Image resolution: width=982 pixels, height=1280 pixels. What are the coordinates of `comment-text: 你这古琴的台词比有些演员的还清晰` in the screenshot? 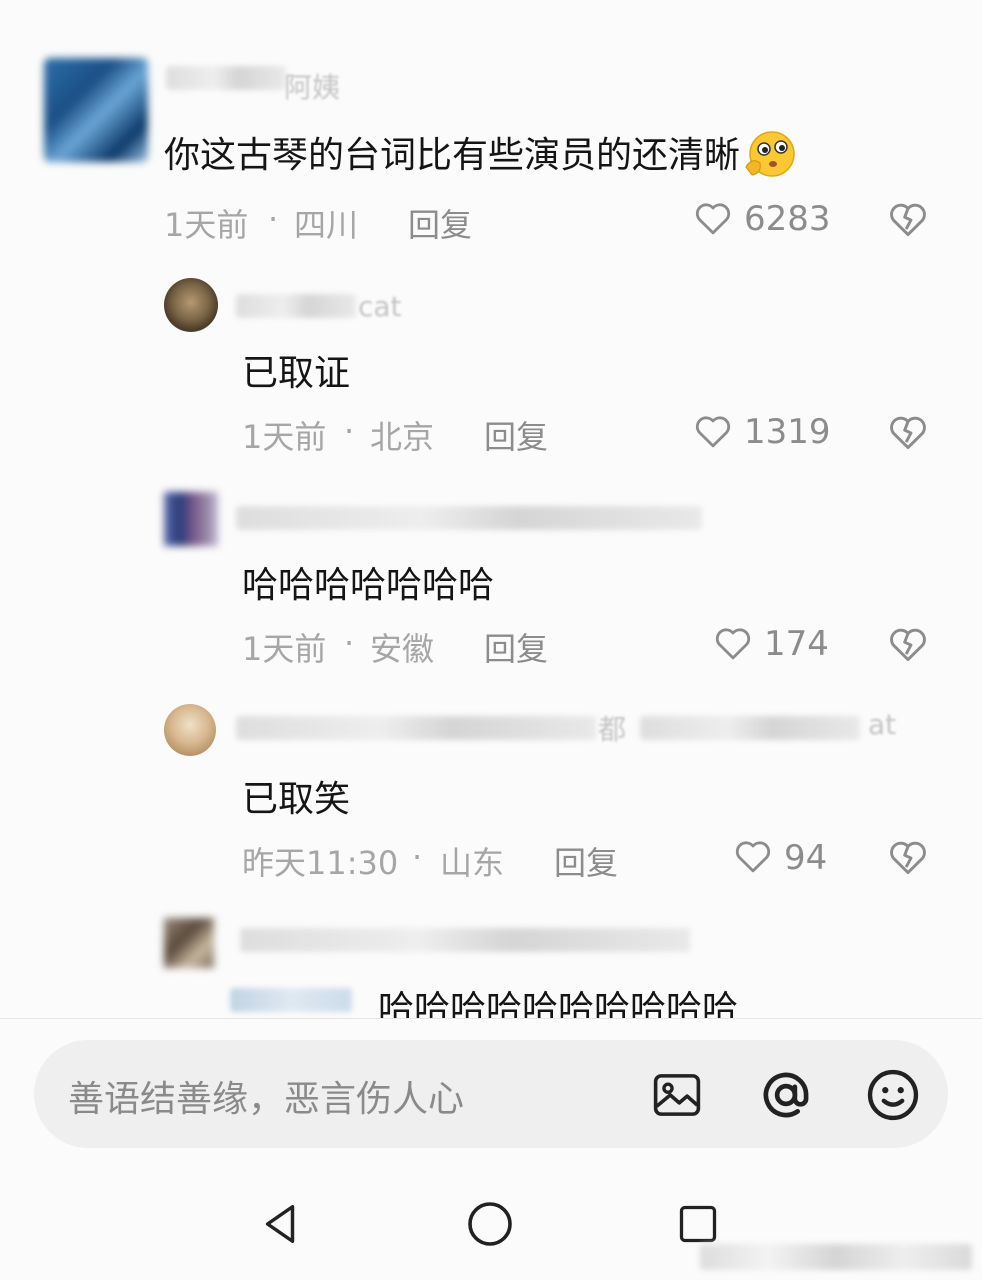 It's located at (482, 157).